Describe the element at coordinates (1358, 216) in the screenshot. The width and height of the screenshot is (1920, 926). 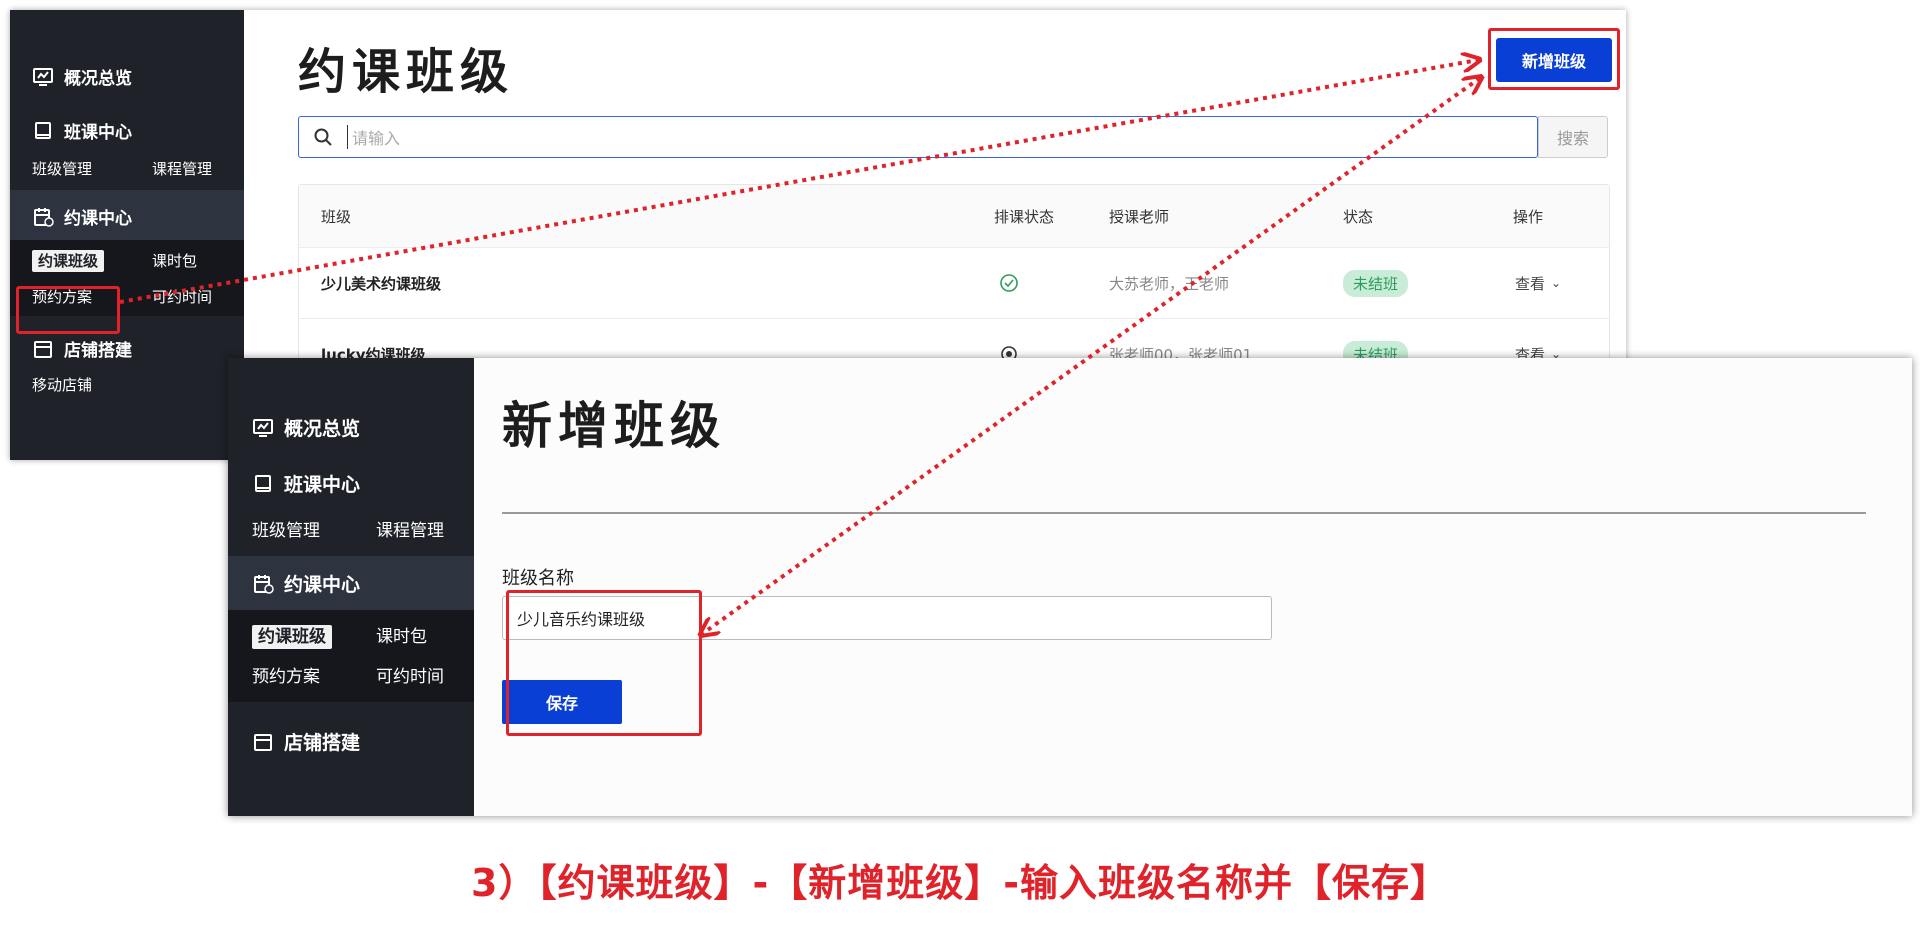
I see `col-status: 状态` at that location.